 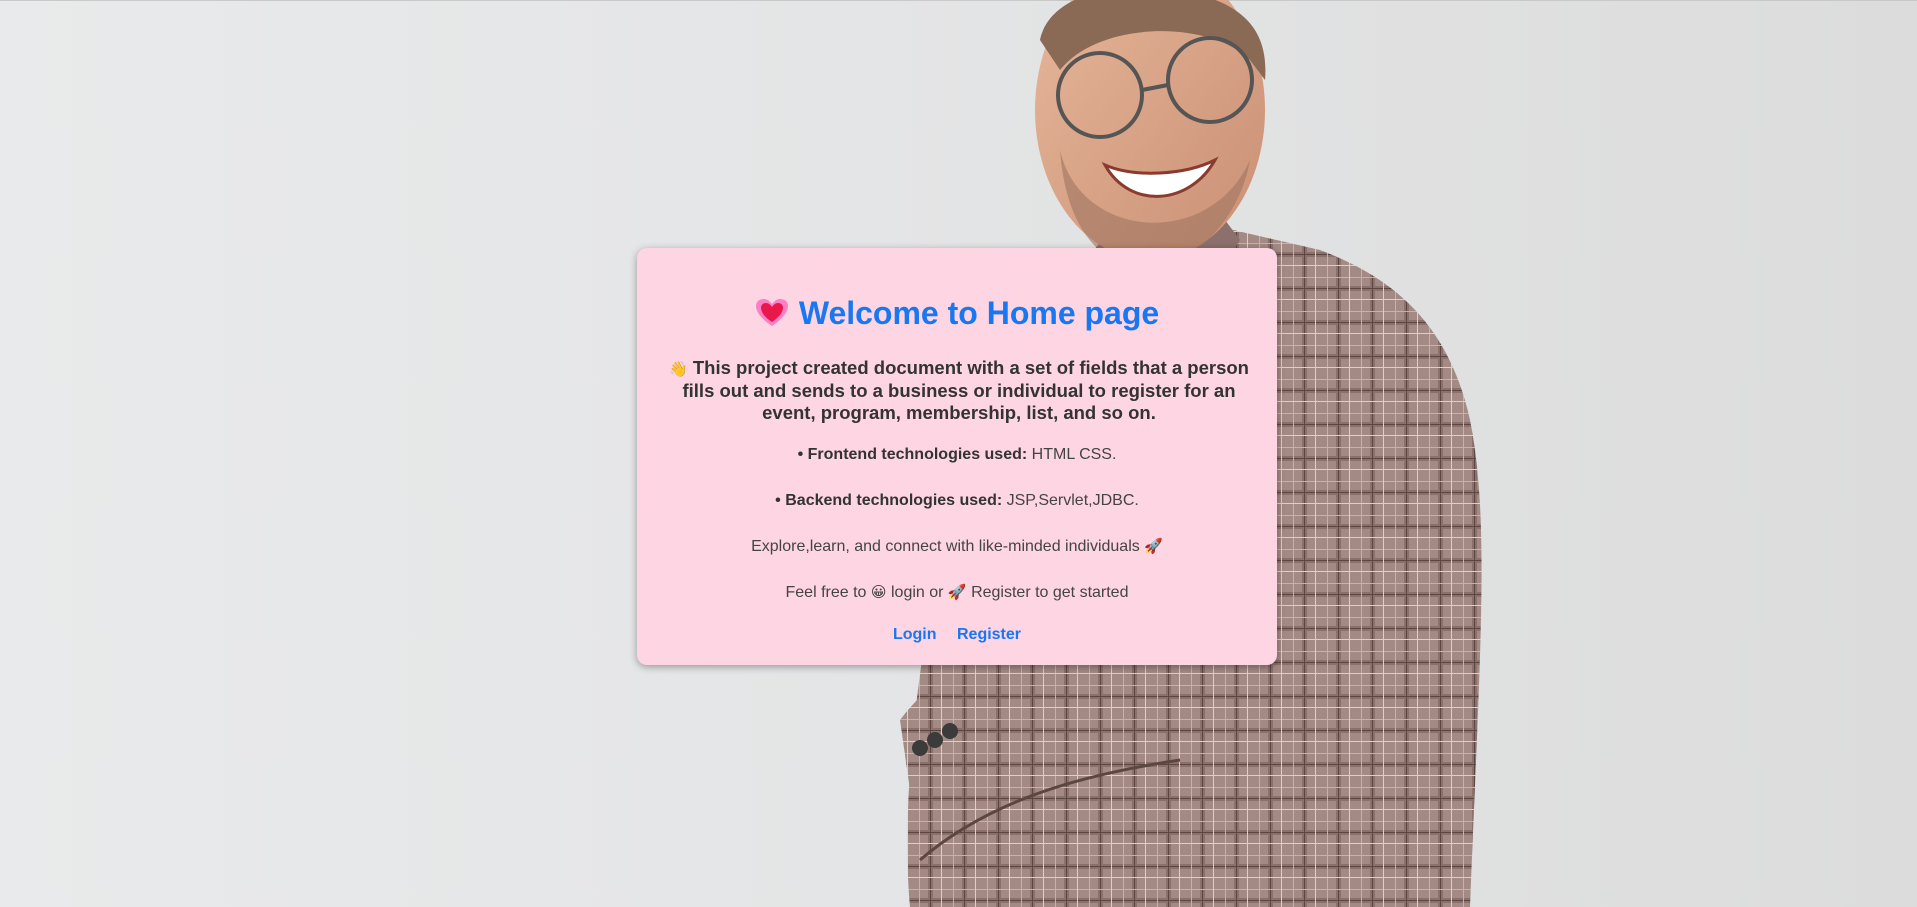 What do you see at coordinates (1072, 500) in the screenshot?
I see `backend-value: JSP,Servlet,JDBC.` at bounding box center [1072, 500].